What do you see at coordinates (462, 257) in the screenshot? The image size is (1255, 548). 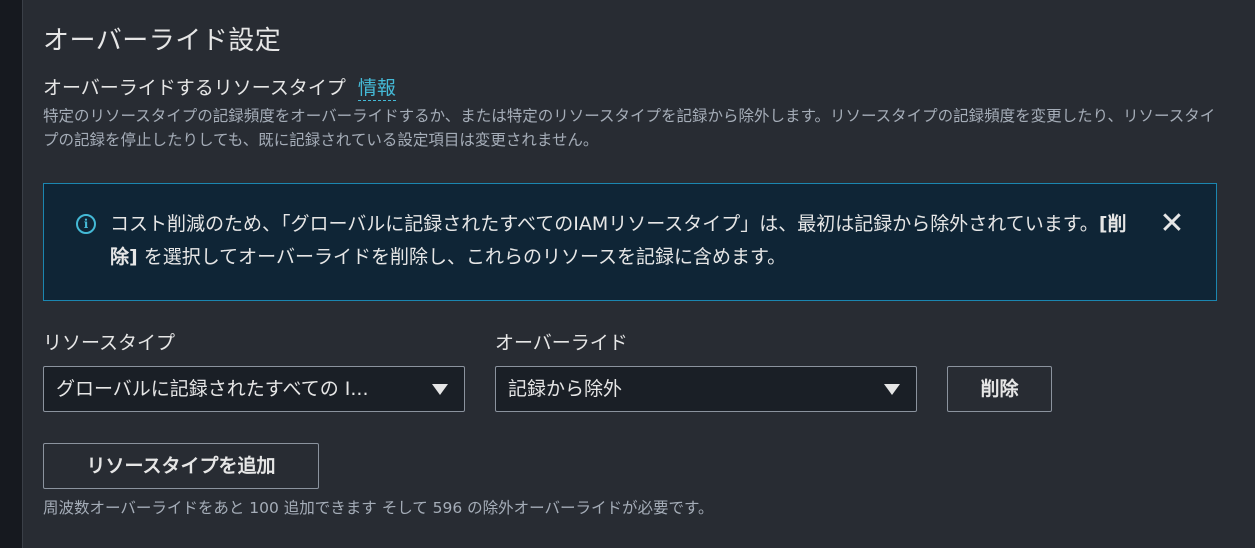 I see `alert-text-after: を選択してオーバーライドを削除し、これらのリソースを記録に含めます。` at bounding box center [462, 257].